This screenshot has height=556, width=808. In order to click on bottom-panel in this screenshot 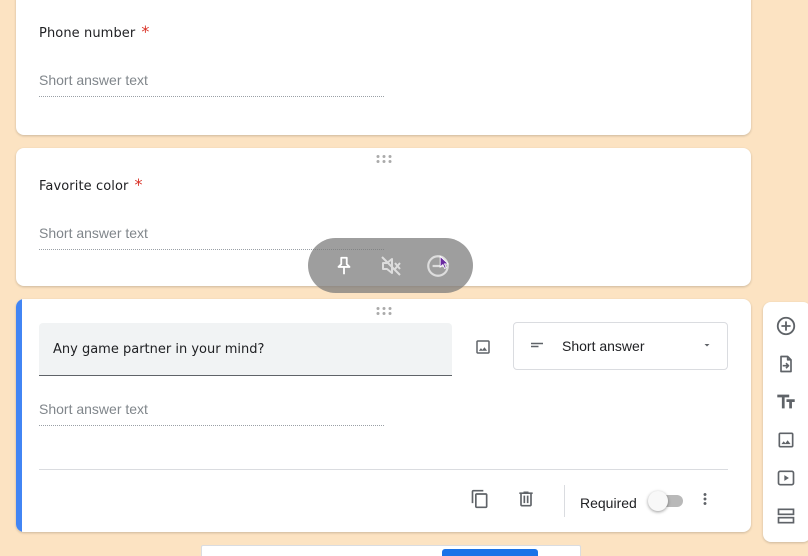, I will do `click(391, 550)`.